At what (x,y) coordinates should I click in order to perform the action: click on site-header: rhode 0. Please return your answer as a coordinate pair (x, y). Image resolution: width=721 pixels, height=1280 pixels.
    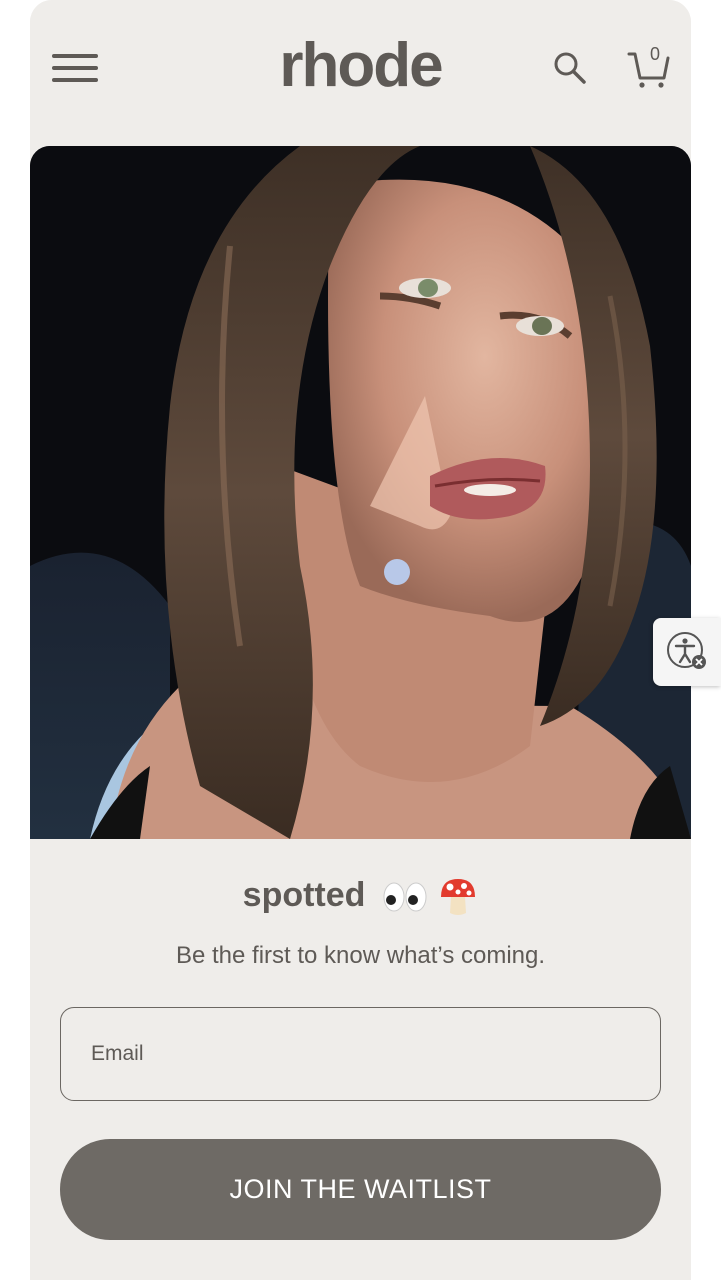
    Looking at the image, I should click on (360, 69).